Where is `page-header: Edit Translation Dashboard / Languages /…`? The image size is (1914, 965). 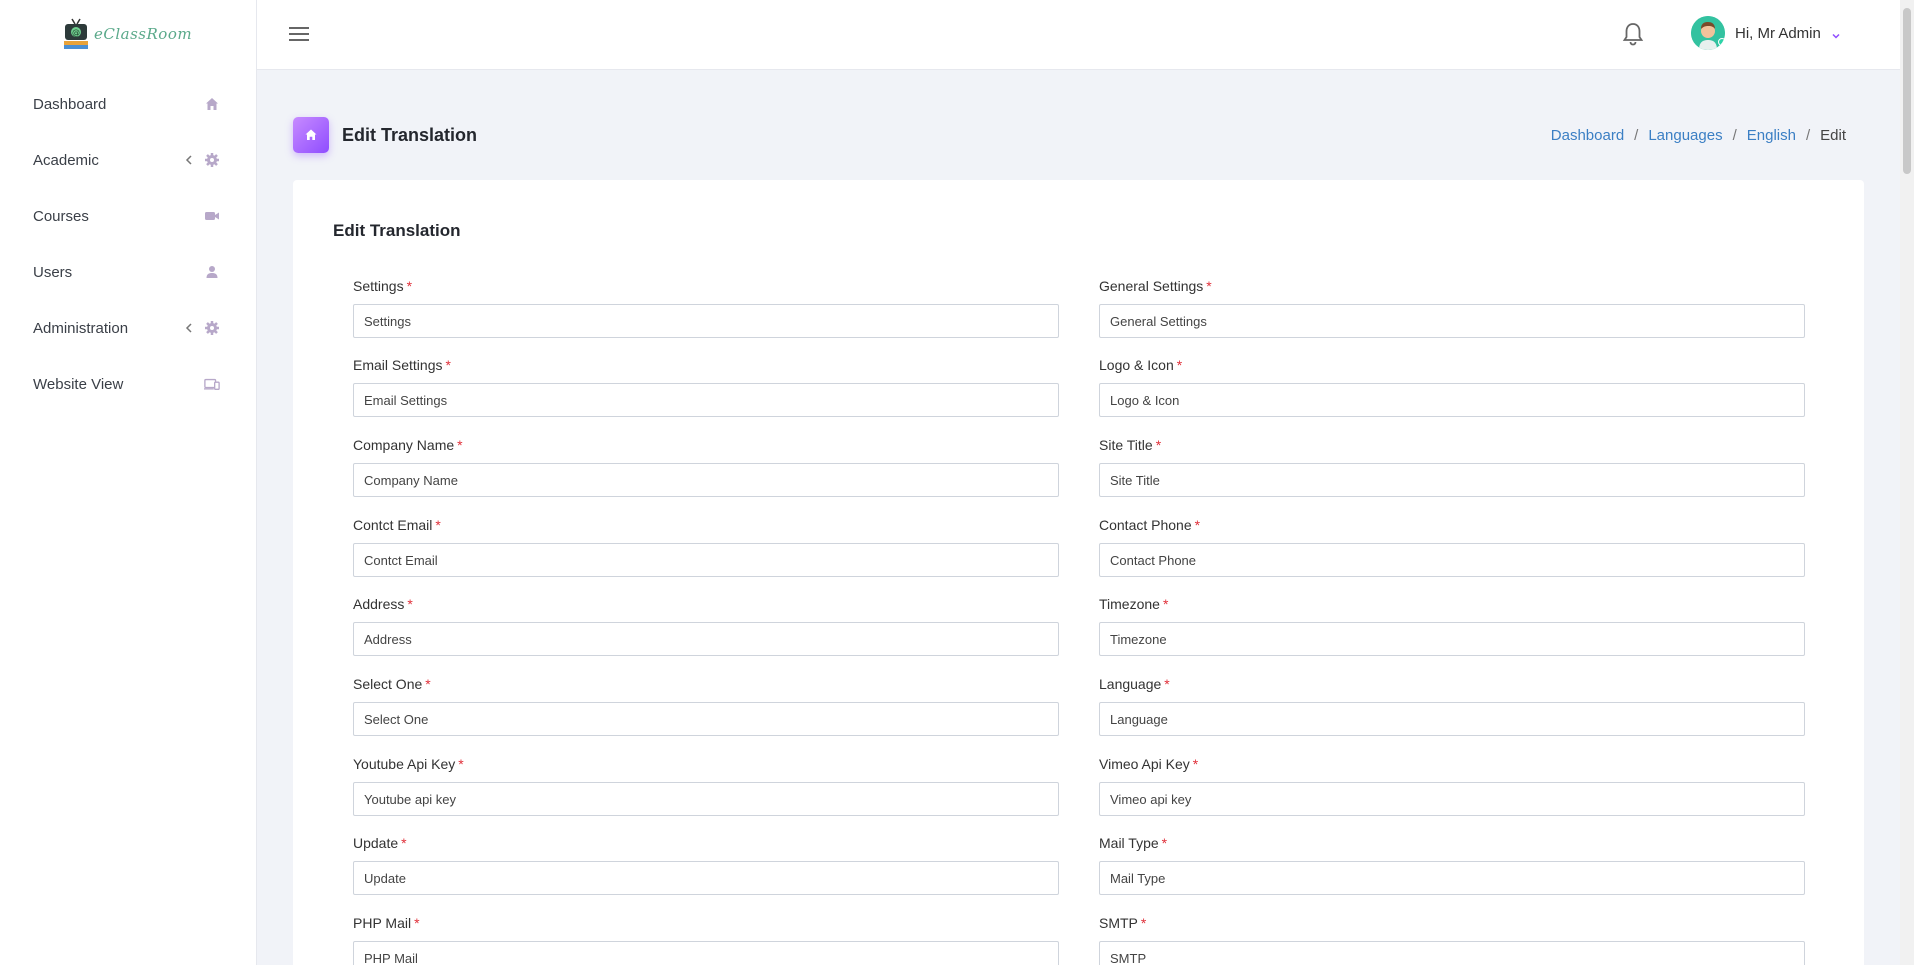 page-header: Edit Translation Dashboard / Languages /… is located at coordinates (1069, 135).